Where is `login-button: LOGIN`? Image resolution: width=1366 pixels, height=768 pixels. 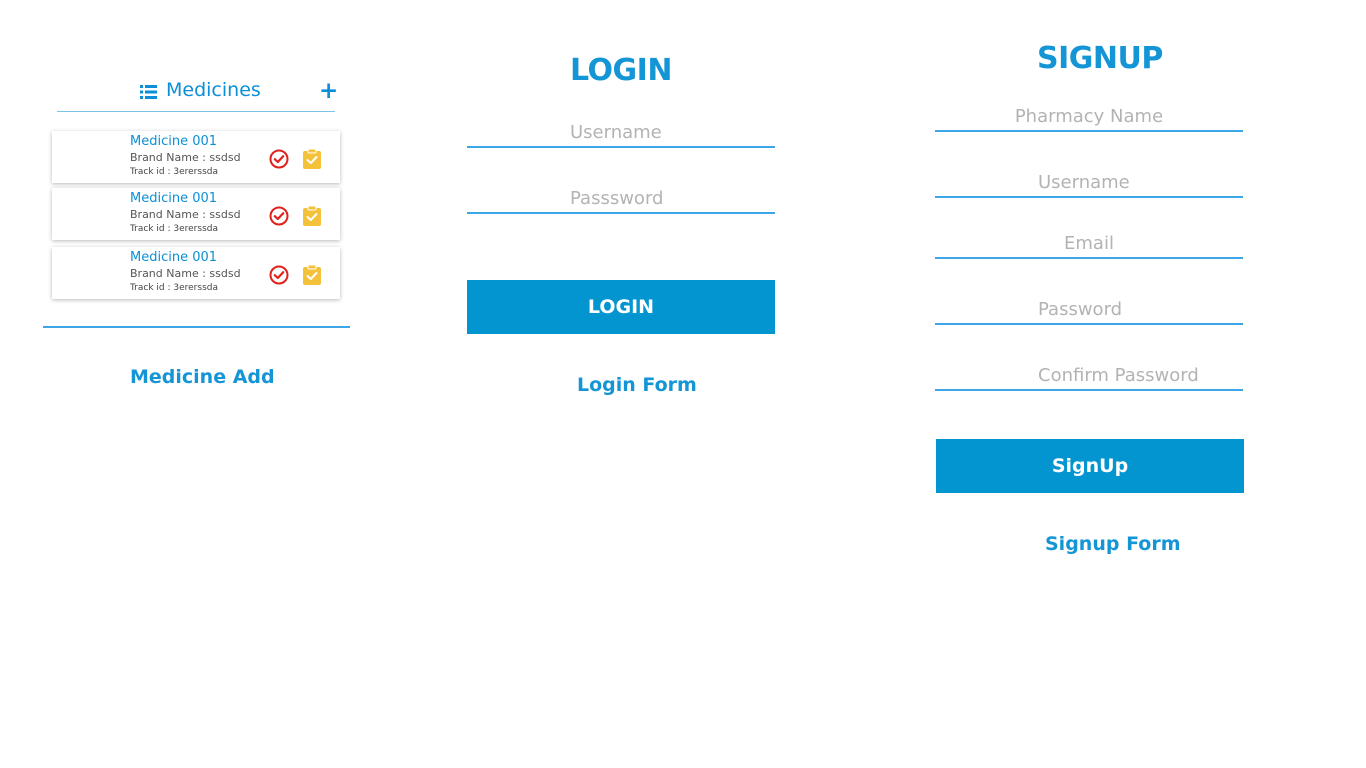 login-button: LOGIN is located at coordinates (621, 307).